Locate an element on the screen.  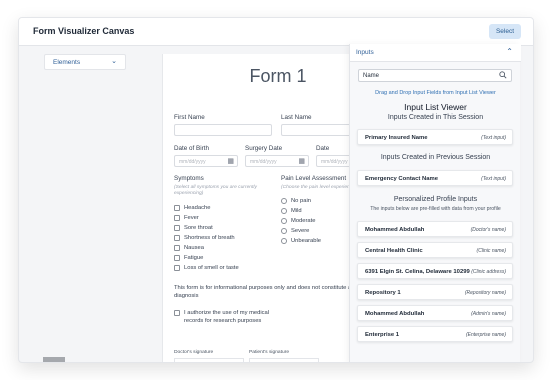
patient-signature-box is located at coordinates (284, 360).